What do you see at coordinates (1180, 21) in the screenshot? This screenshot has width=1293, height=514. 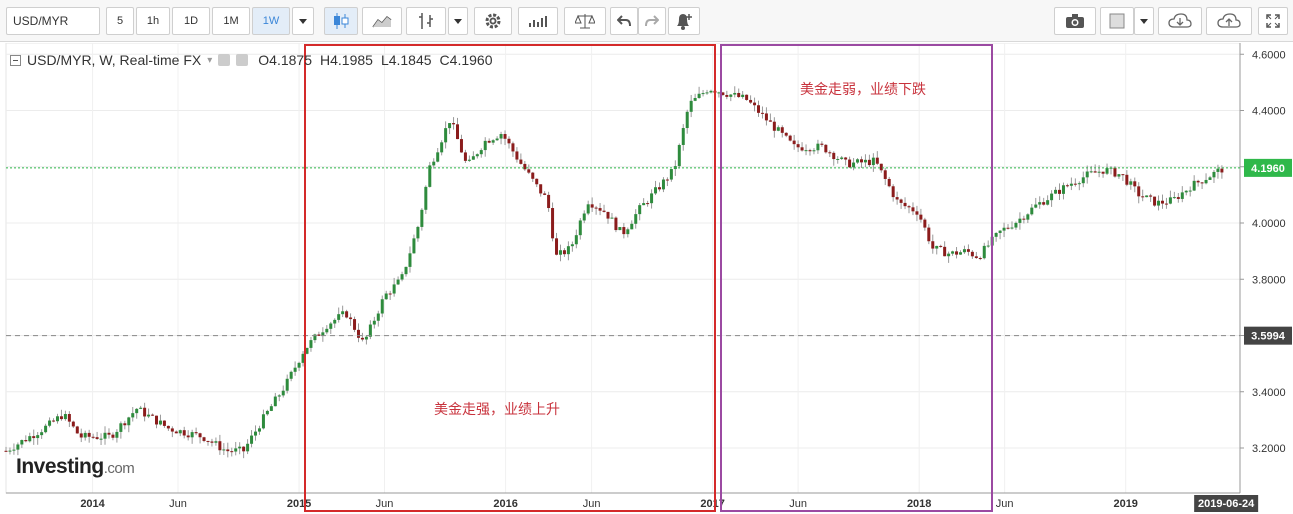 I see `cloud-download-icon` at bounding box center [1180, 21].